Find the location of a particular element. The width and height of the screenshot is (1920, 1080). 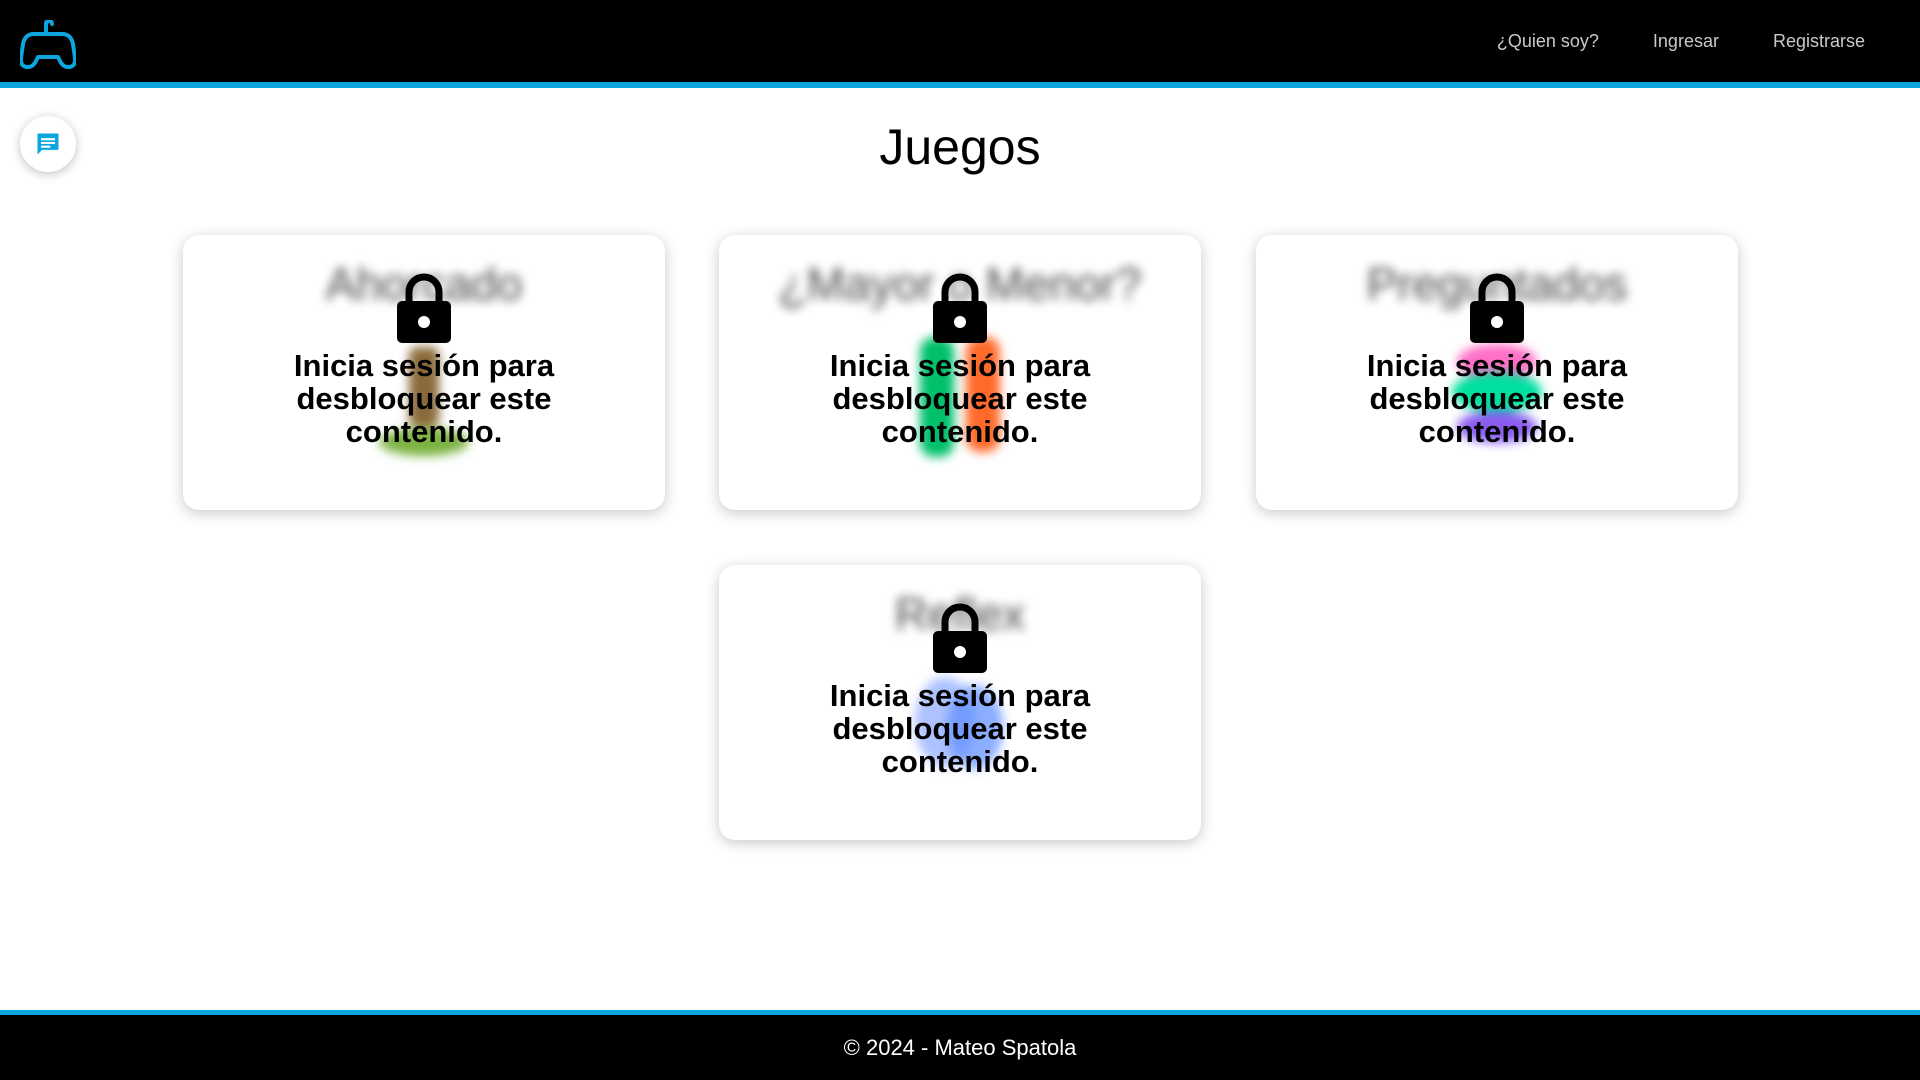

footer: © 2024 - Mateo Spatola is located at coordinates (960, 1045).